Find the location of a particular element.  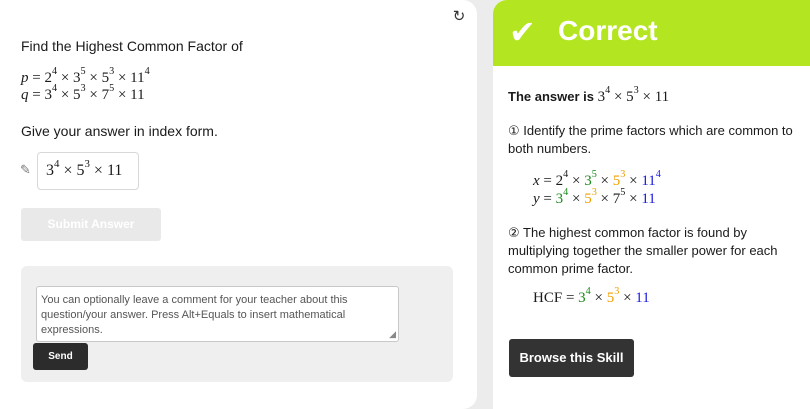

status-text: Correct is located at coordinates (608, 30).